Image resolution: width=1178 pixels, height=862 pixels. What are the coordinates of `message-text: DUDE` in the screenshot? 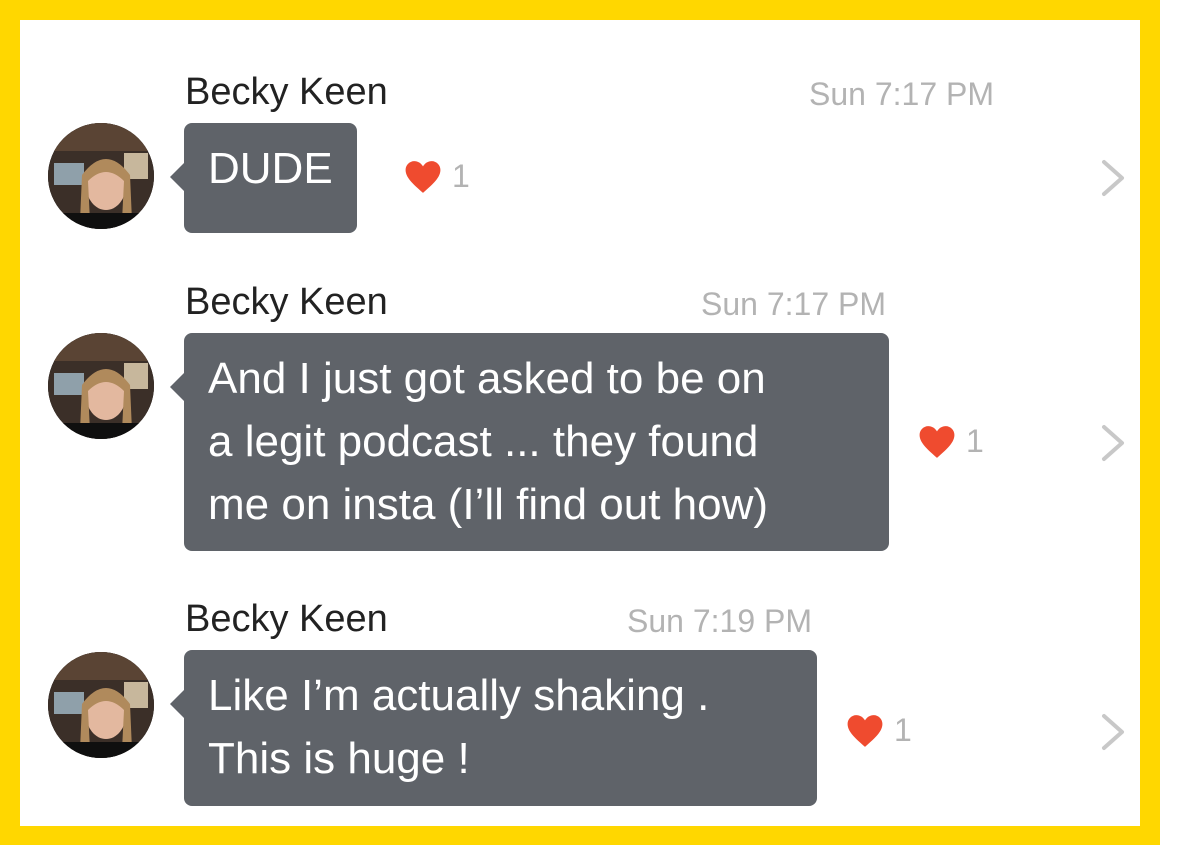 It's located at (270, 168).